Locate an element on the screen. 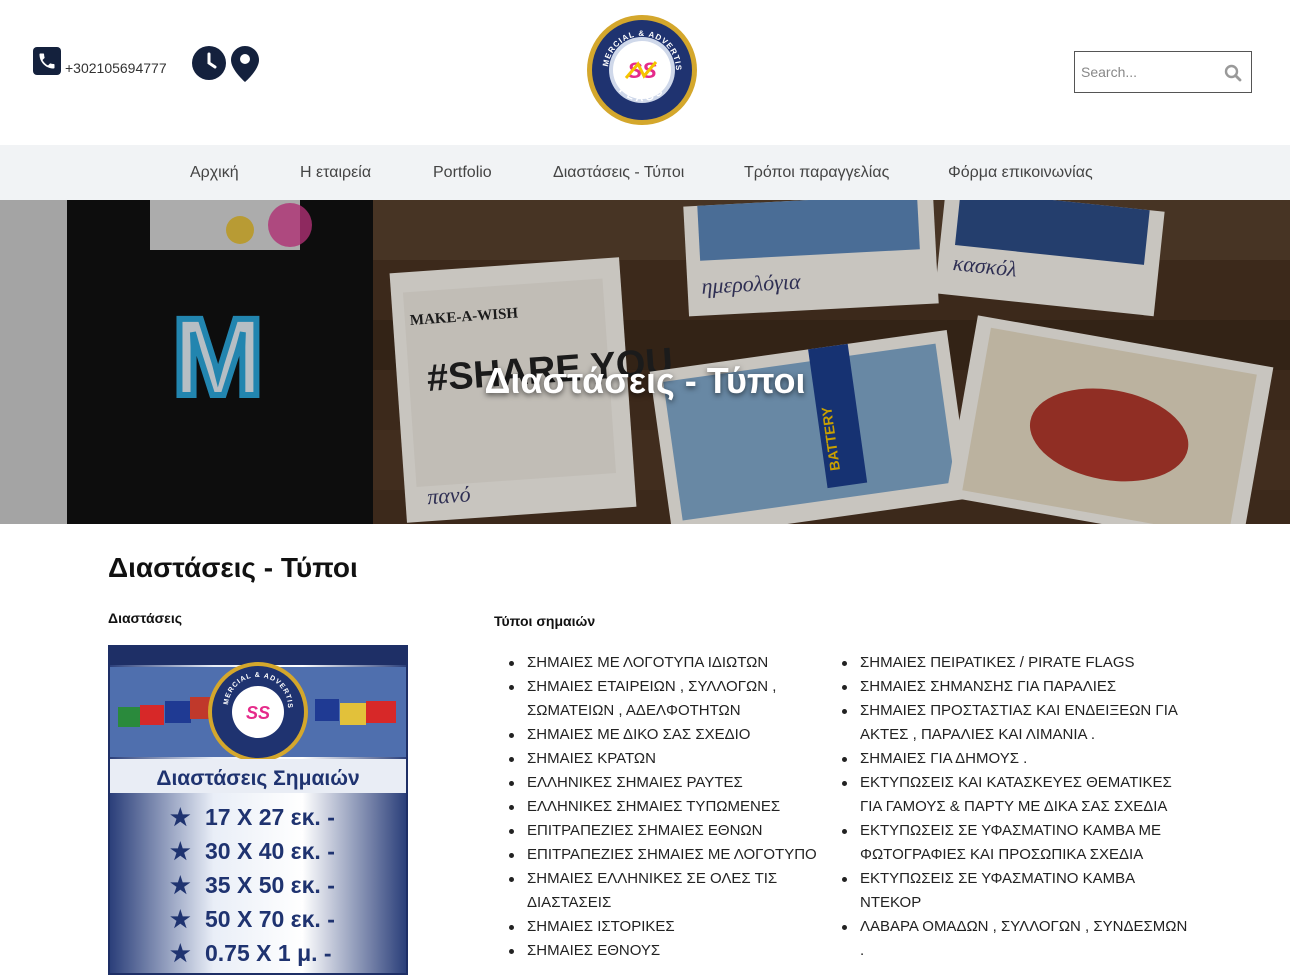  list-item: ΣΗΜΑΙΕΣ ΠΕΙΡΑΤΙΚΕΣ / PIRATE FLAGS is located at coordinates (1016, 663).